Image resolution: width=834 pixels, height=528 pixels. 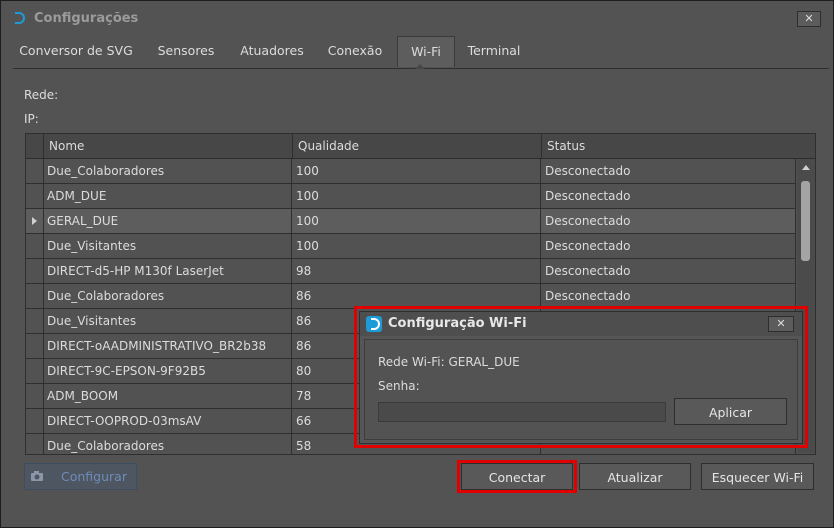 I want to click on tab-conversor-svg: Conversor de SVG, so click(x=76, y=51).